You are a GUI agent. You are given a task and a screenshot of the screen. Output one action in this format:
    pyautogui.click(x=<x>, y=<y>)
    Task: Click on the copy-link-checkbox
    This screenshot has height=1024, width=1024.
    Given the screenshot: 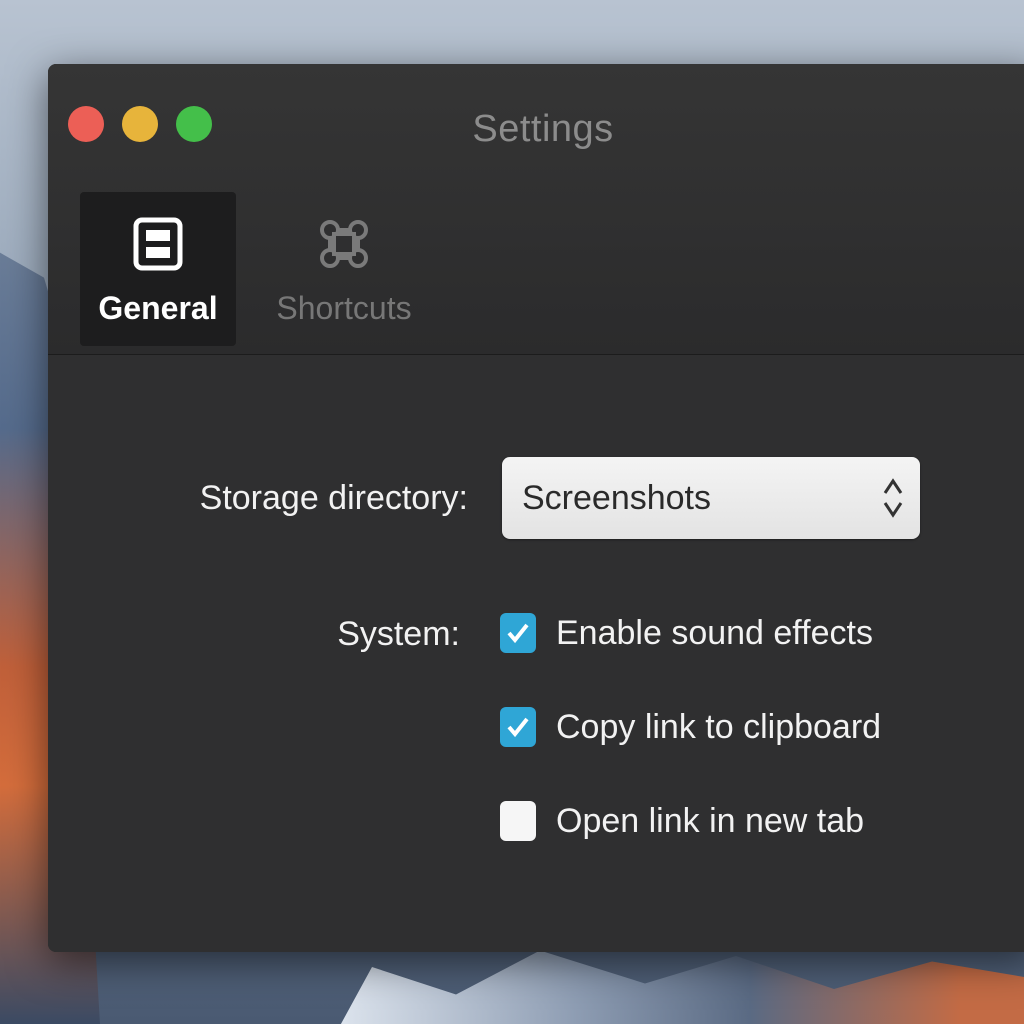 What is the action you would take?
    pyautogui.click(x=518, y=727)
    